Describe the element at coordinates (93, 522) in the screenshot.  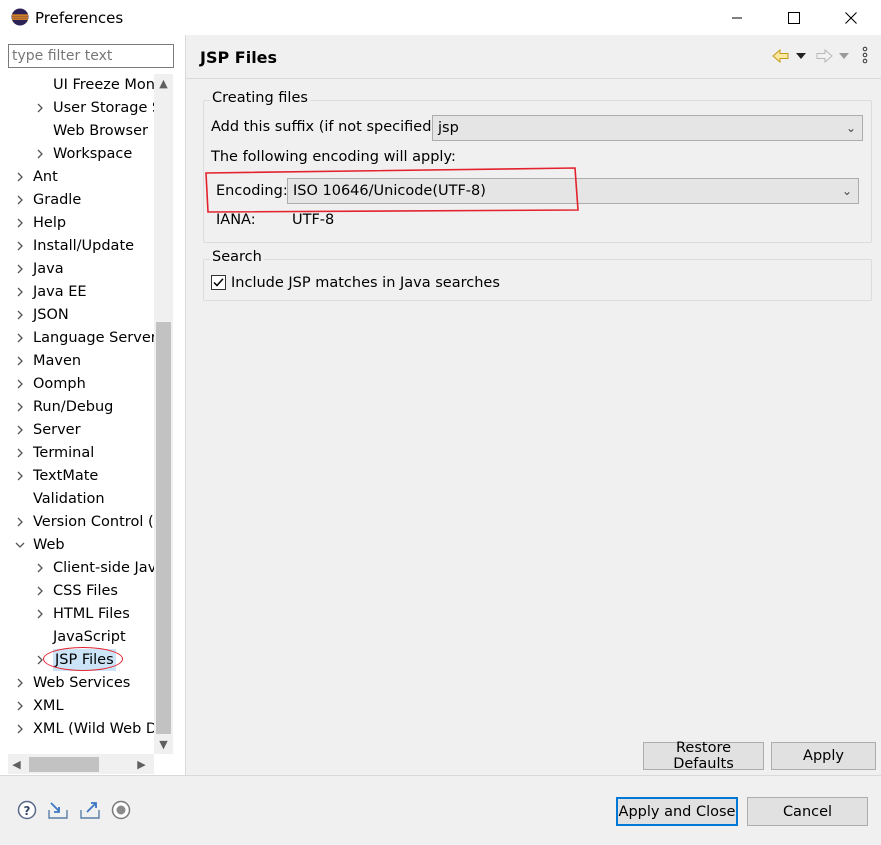
I see `tree-item-label: Version Control (` at that location.